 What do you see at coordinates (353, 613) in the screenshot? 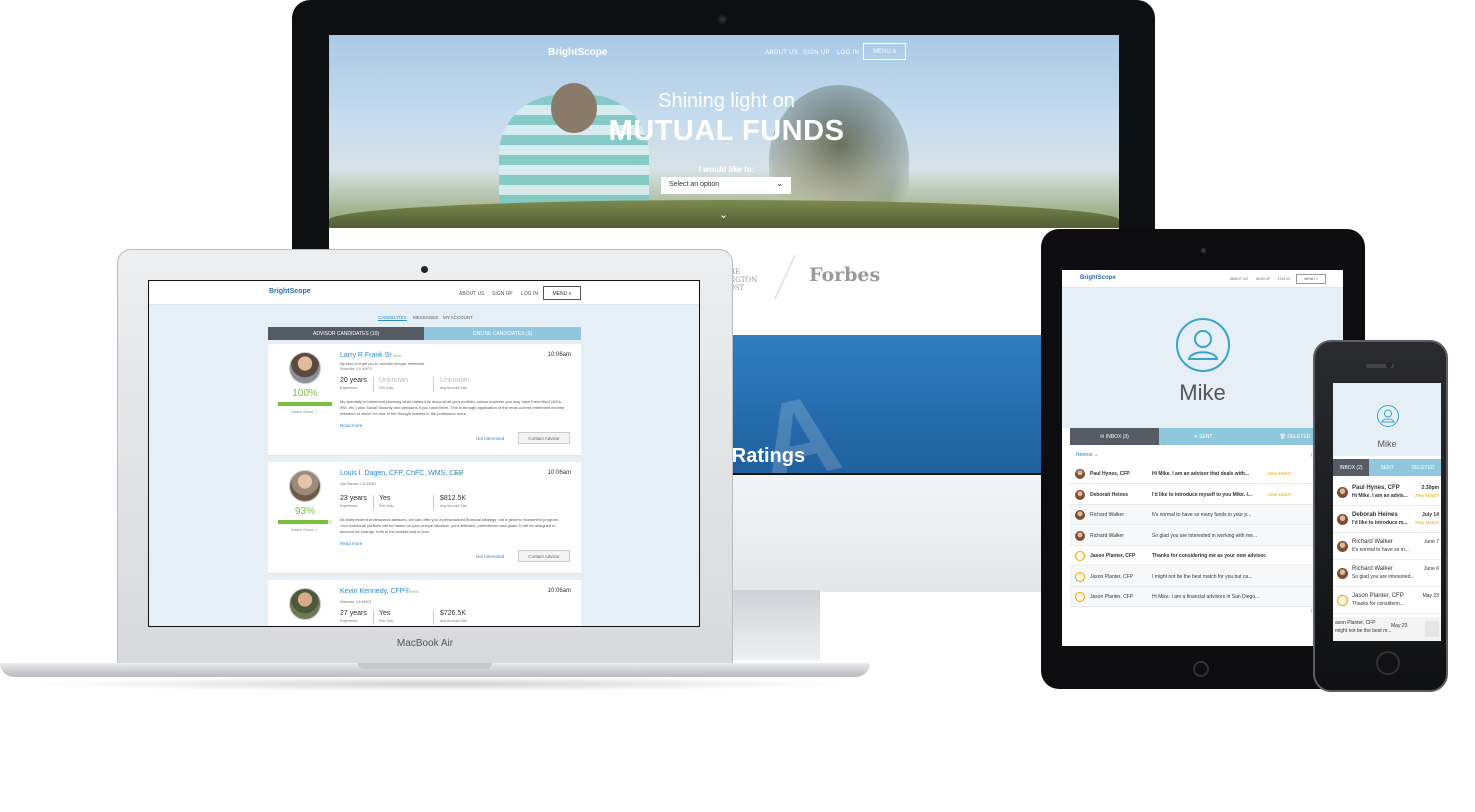
I see `stat-experience: 27 years` at bounding box center [353, 613].